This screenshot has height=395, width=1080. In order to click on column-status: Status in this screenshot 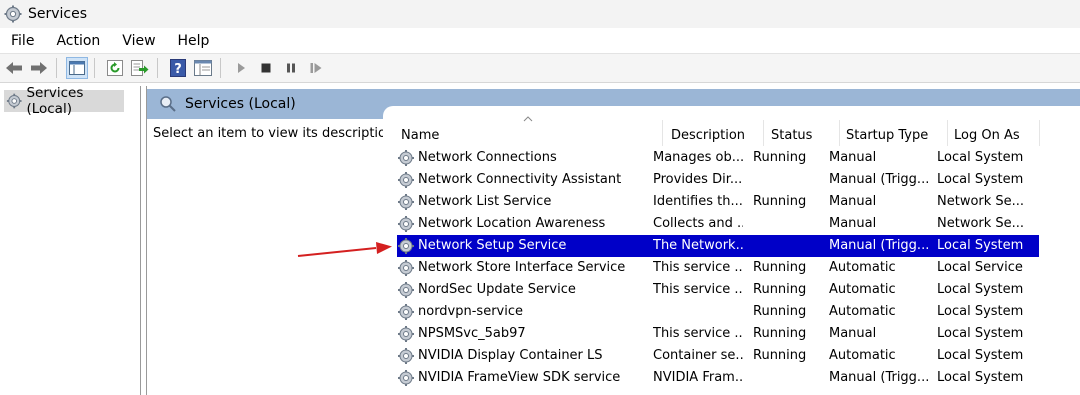, I will do `click(791, 136)`.